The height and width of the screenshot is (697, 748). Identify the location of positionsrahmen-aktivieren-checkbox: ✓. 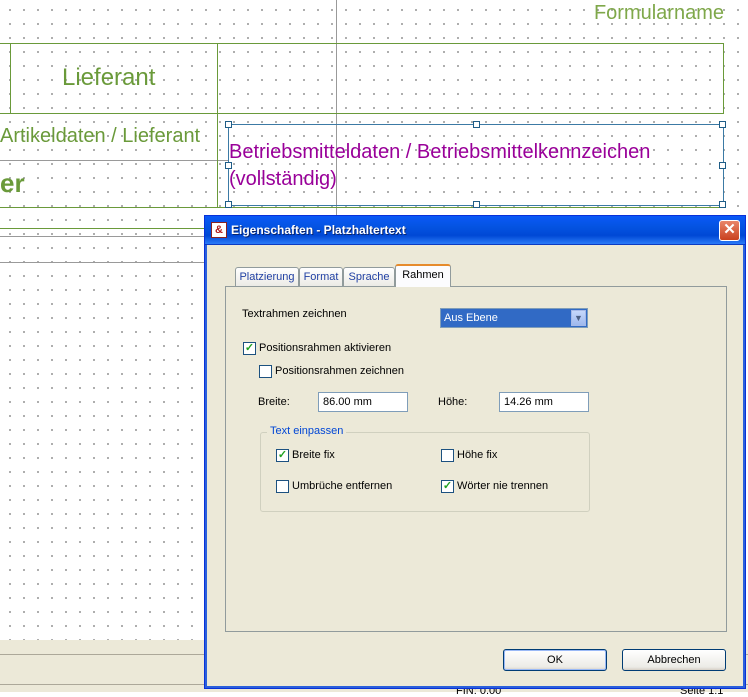
(249, 348).